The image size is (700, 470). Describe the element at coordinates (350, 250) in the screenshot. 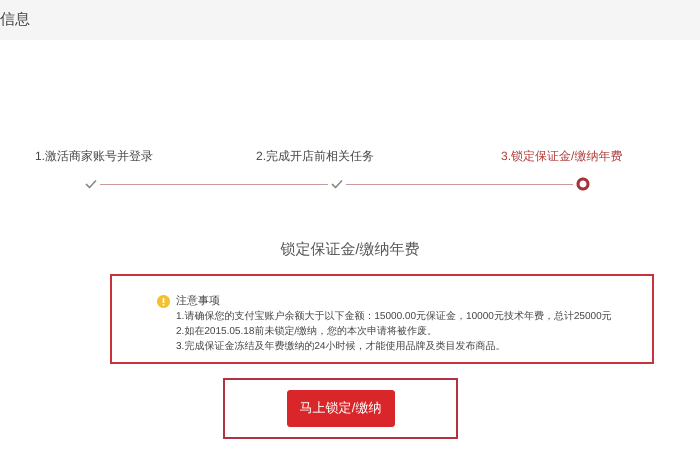

I see `section-title: 锁定保证金/缴纳年费` at that location.